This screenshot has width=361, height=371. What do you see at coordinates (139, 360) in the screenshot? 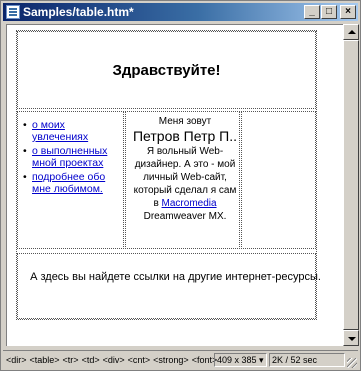
I see `tag-cnt: <cnt>` at bounding box center [139, 360].